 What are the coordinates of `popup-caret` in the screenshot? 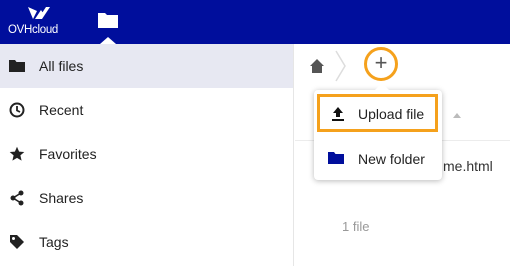 It's located at (382, 86).